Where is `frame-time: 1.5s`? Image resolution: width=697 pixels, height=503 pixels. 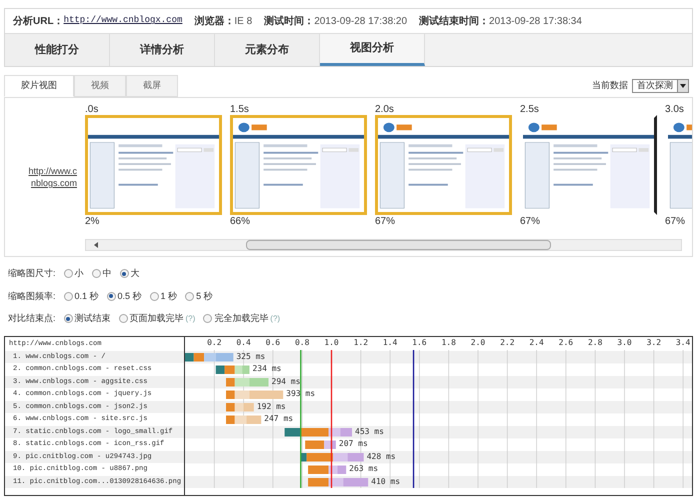 frame-time: 1.5s is located at coordinates (240, 109).